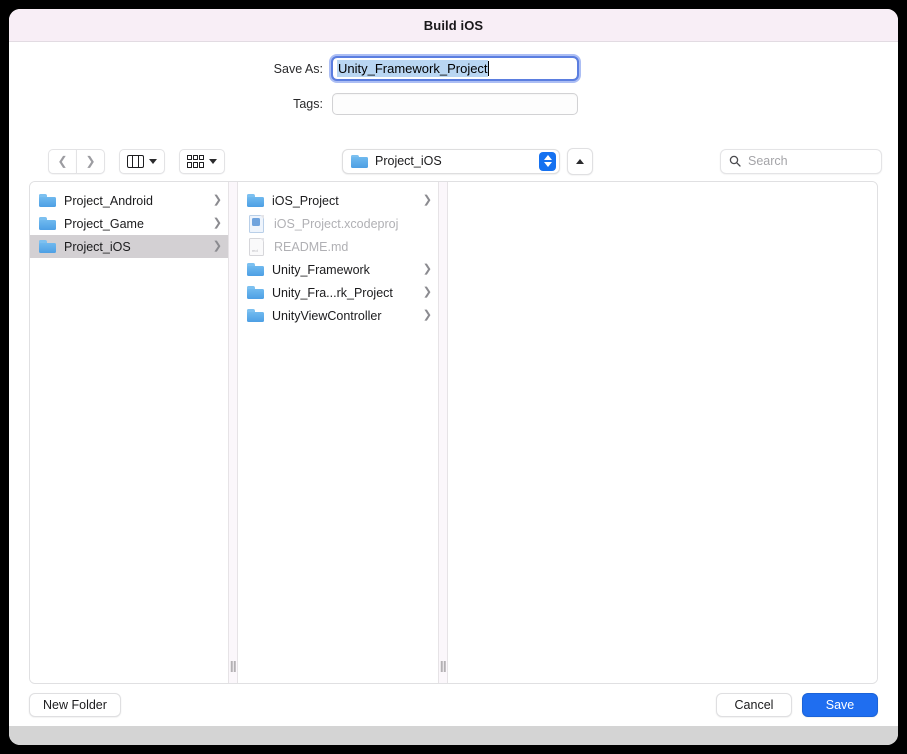 The height and width of the screenshot is (754, 907). What do you see at coordinates (451, 161) in the screenshot?
I see `path-popup-button: Project_iOS` at bounding box center [451, 161].